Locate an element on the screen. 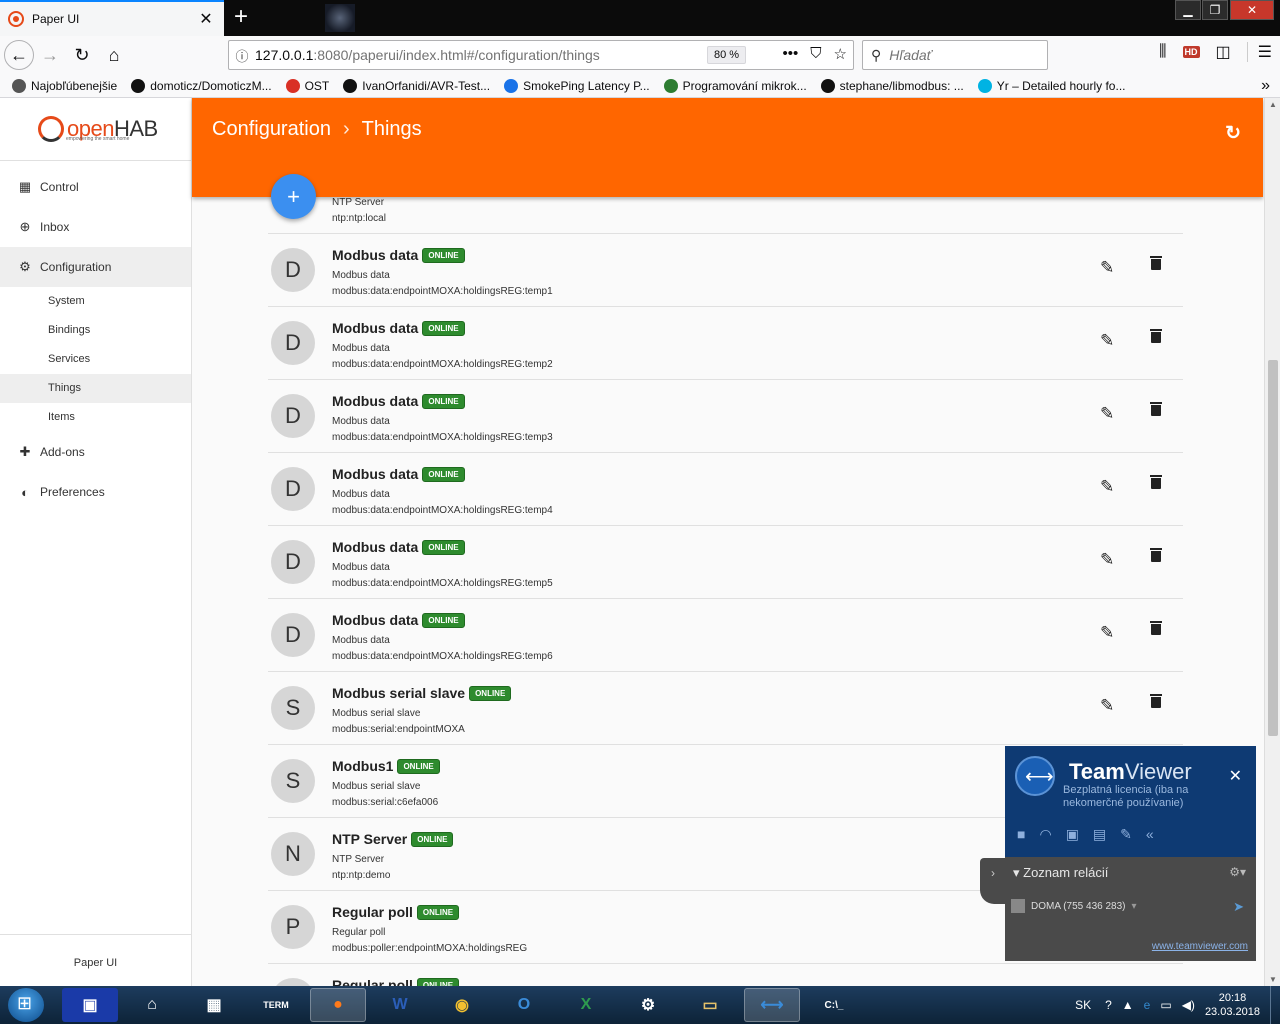  sidebar-item-inbox: ⊕ Inbox is located at coordinates (95, 227).